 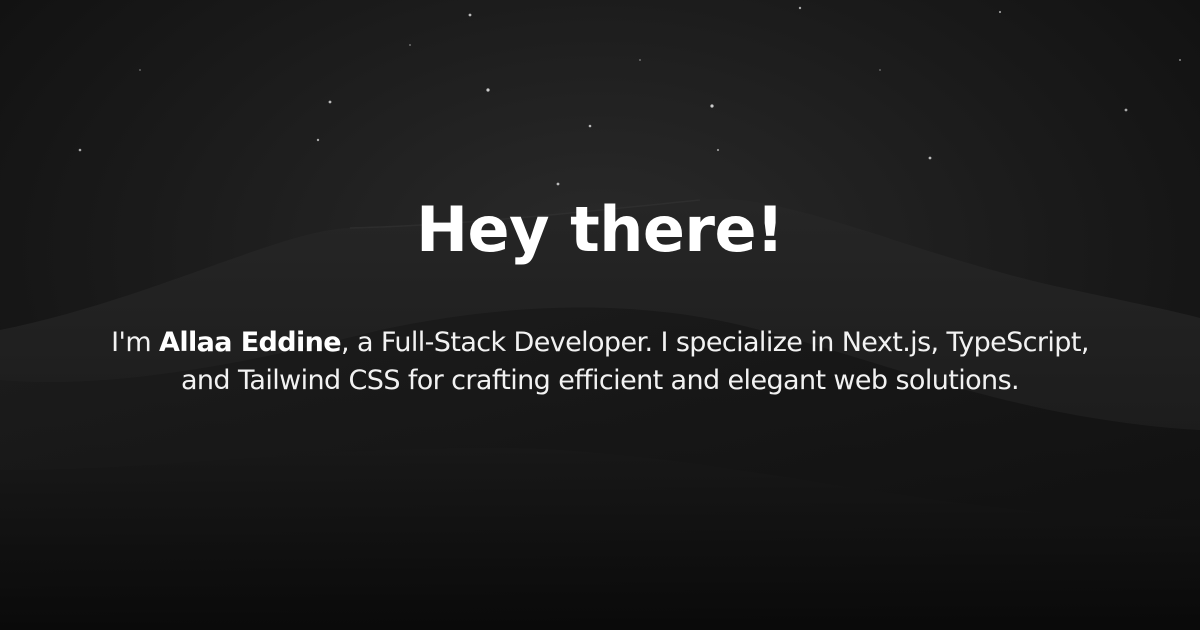 What do you see at coordinates (250, 342) in the screenshot?
I see `developer-name: Allaa Eddine` at bounding box center [250, 342].